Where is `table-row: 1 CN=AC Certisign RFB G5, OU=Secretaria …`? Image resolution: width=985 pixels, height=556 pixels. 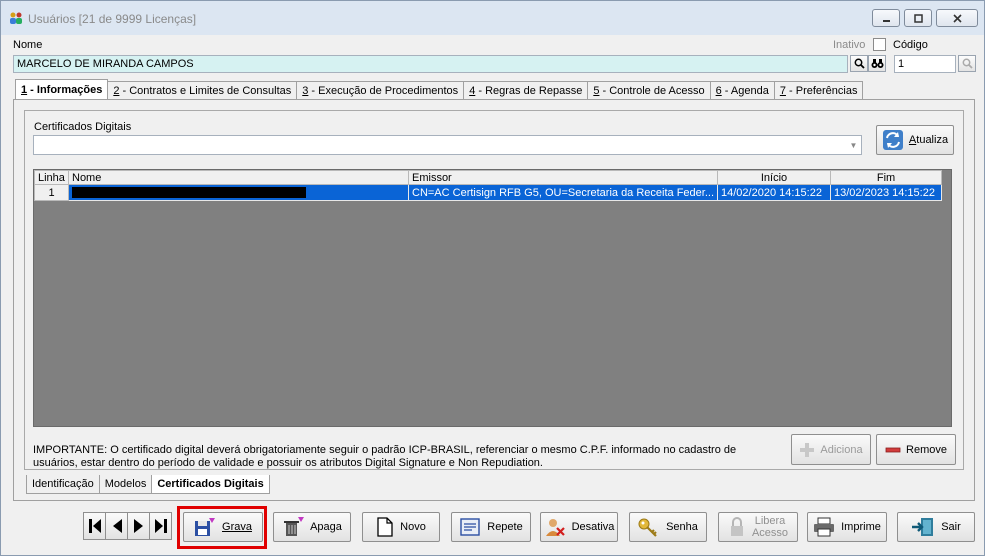 table-row: 1 CN=AC Certisign RFB G5, OU=Secretaria … is located at coordinates (488, 192).